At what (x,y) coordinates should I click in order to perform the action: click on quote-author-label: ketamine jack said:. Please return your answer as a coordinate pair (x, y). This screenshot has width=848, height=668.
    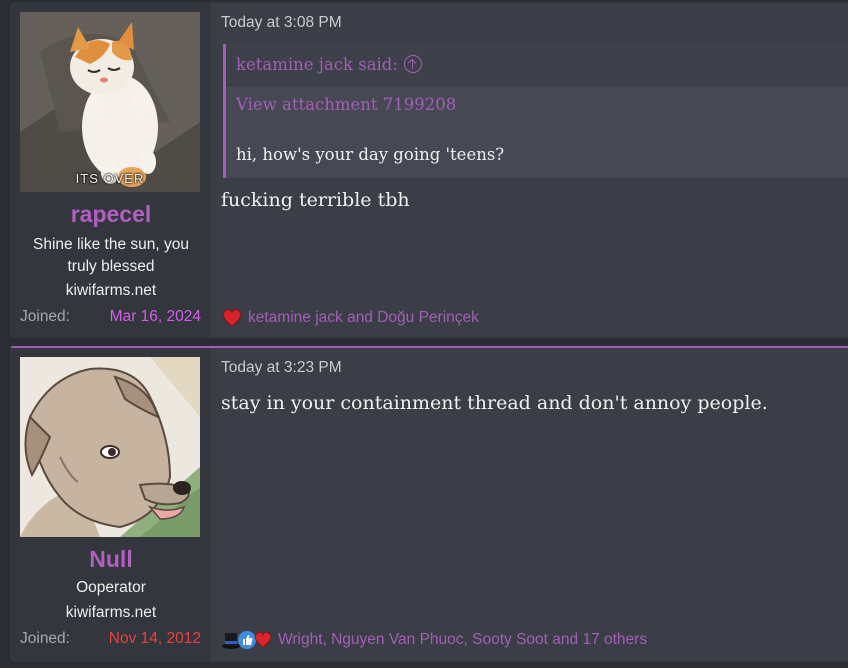
    Looking at the image, I should click on (317, 64).